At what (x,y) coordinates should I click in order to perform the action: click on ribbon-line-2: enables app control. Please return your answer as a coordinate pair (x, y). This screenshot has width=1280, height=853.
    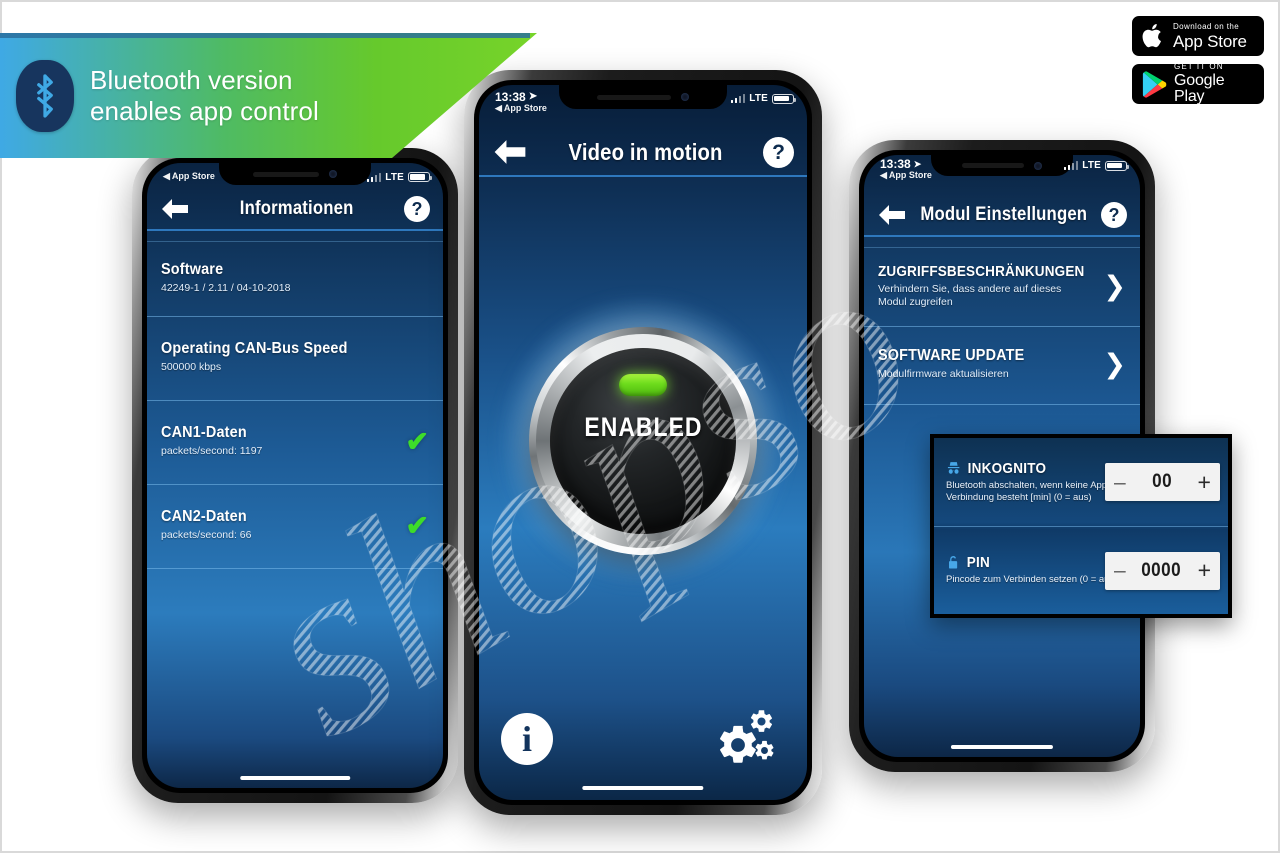
    Looking at the image, I should click on (204, 110).